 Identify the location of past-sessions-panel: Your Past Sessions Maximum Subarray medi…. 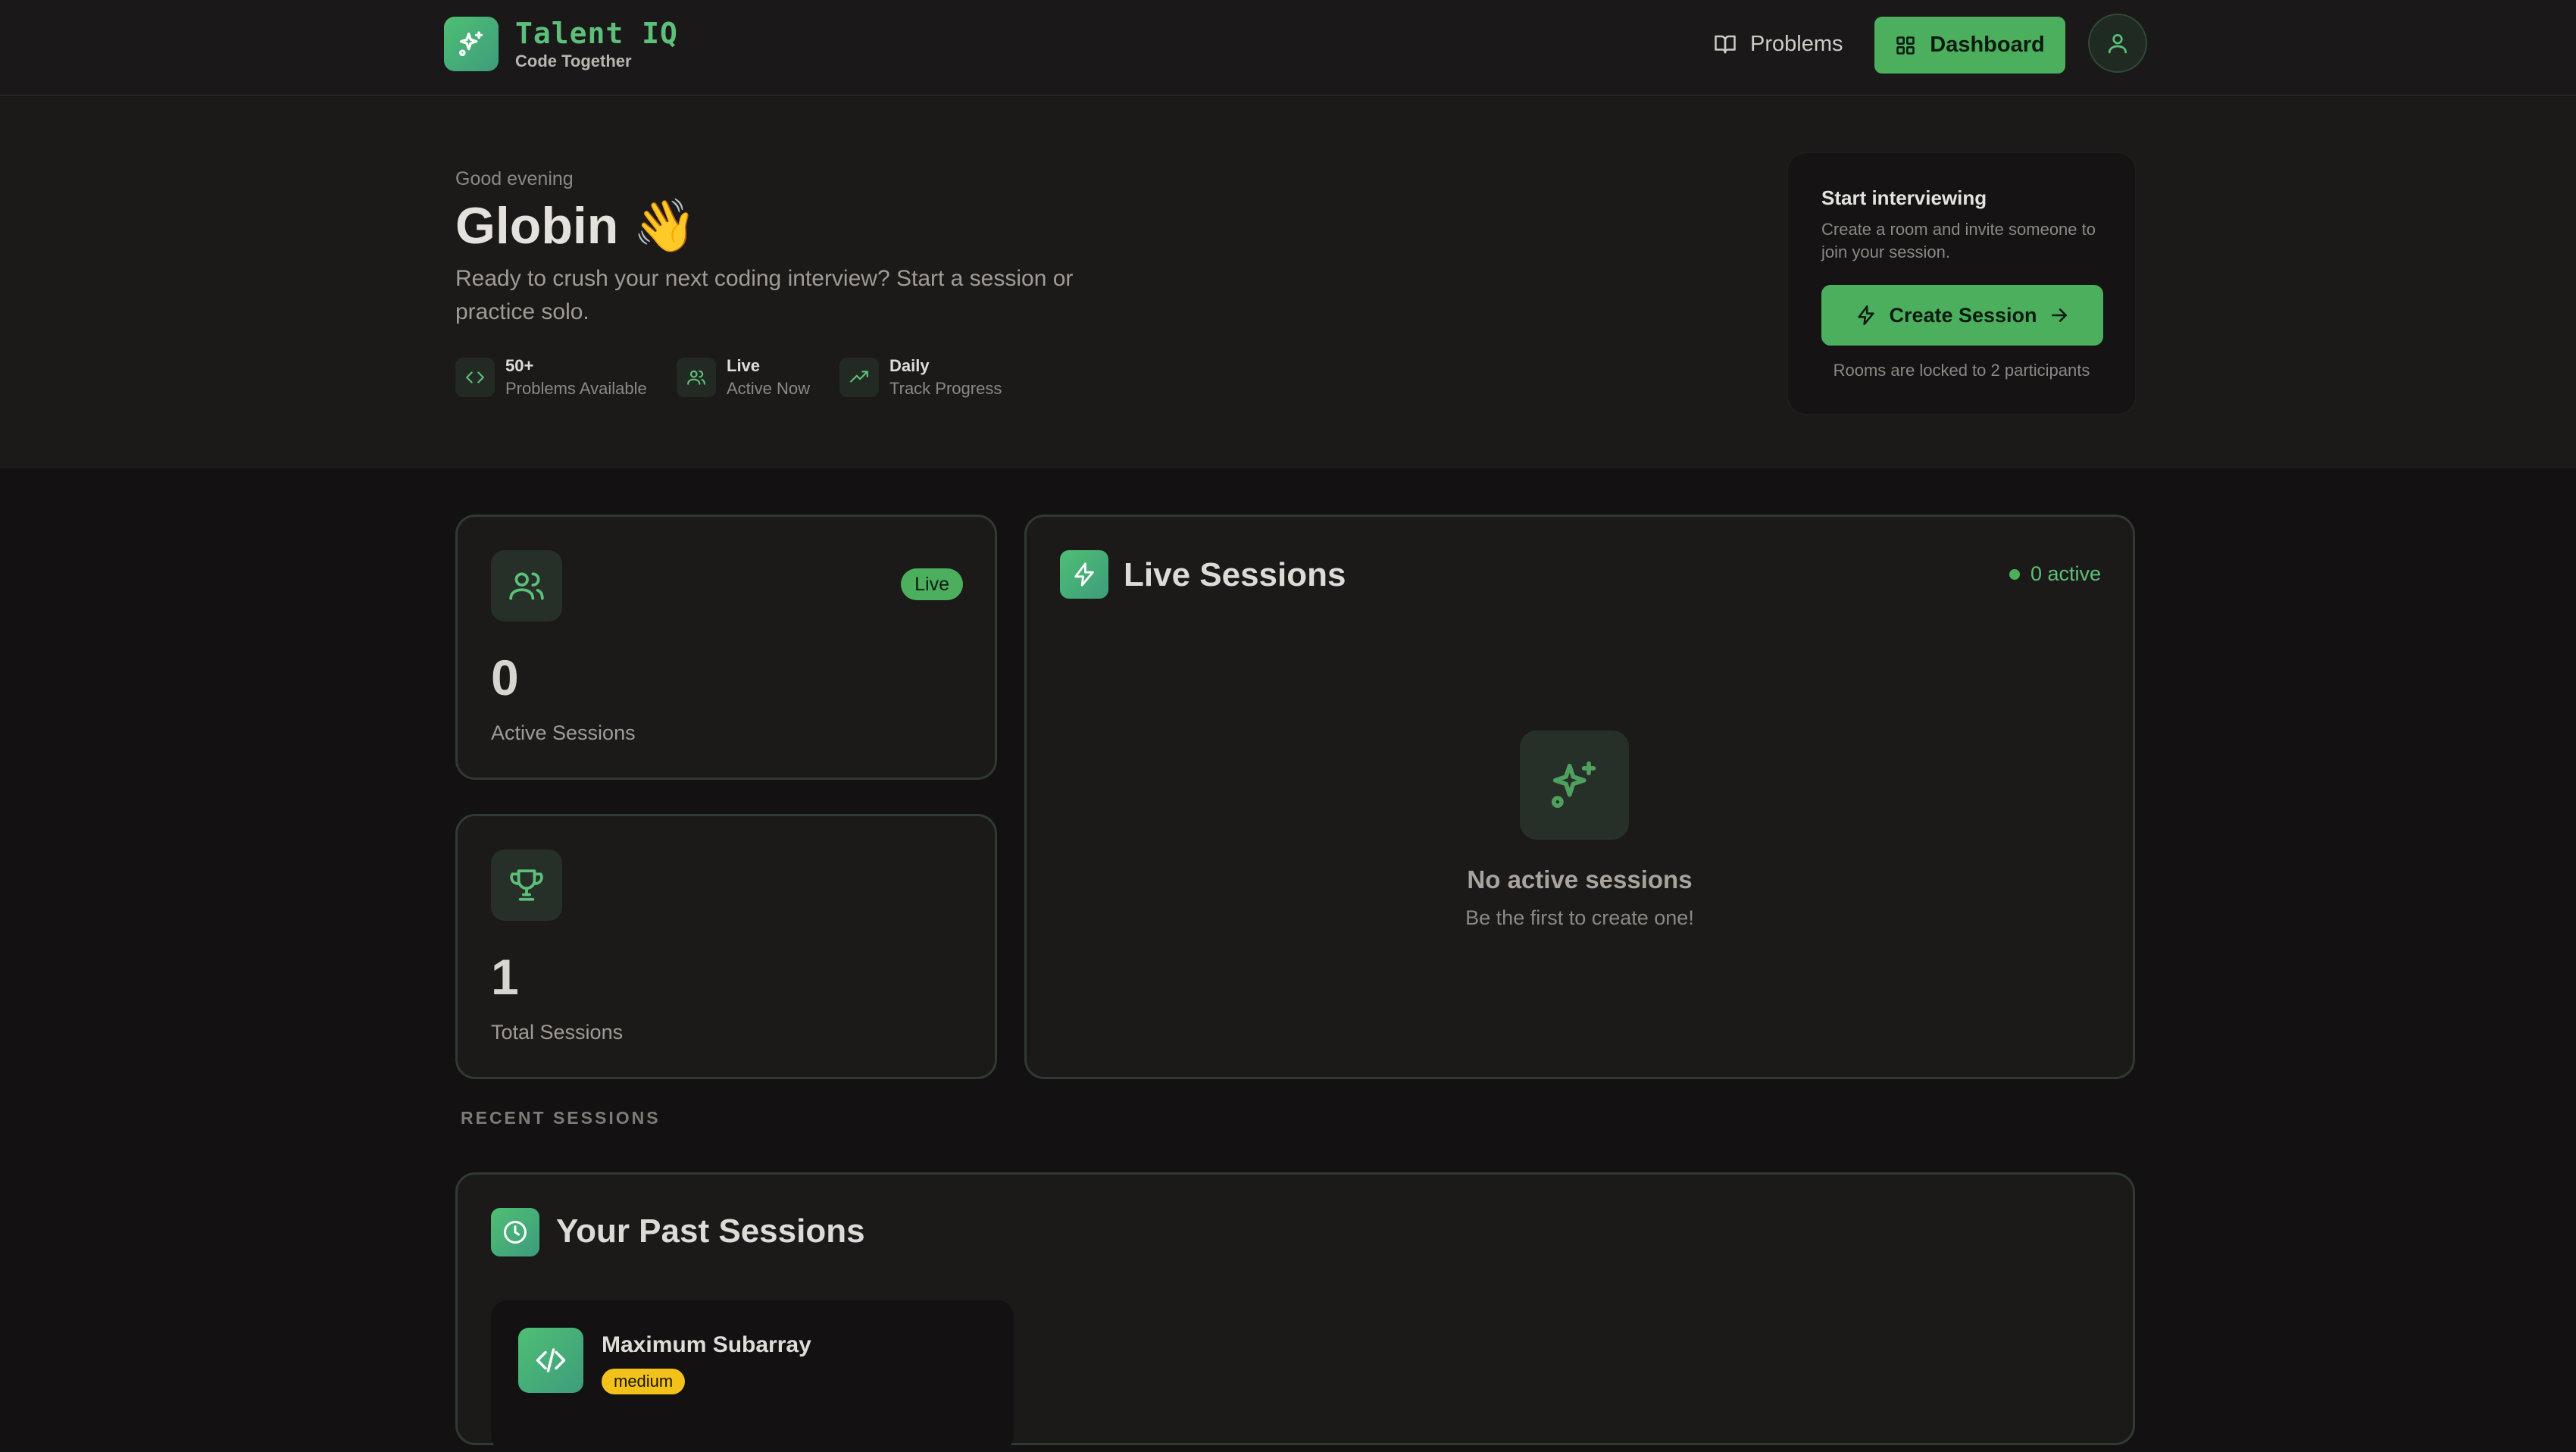
(1295, 1312).